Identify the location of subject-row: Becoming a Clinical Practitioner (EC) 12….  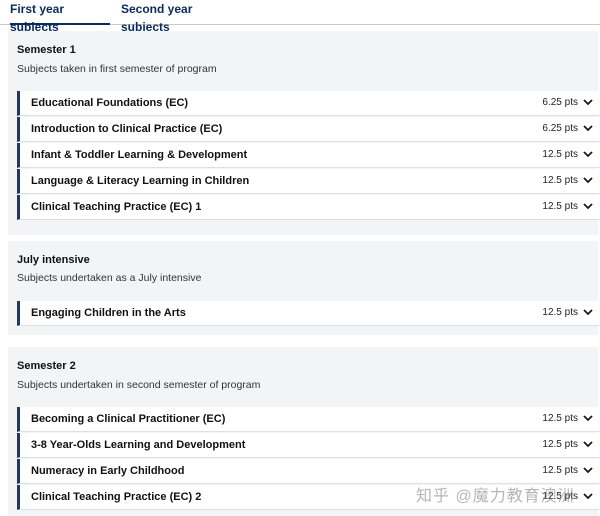
(308, 419).